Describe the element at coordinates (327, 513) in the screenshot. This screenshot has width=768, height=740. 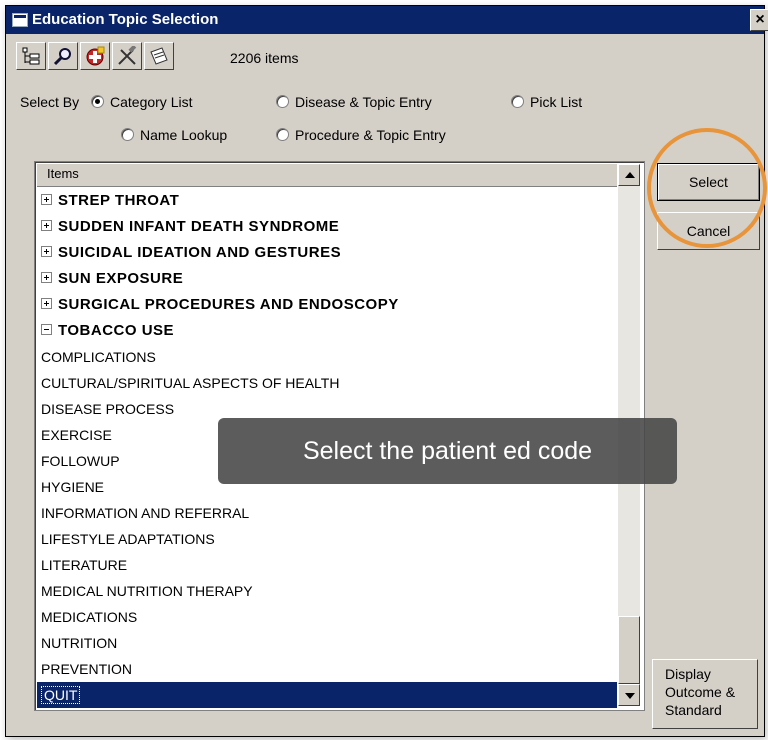
I see `list-item: INFORMATION AND REFERRAL` at that location.